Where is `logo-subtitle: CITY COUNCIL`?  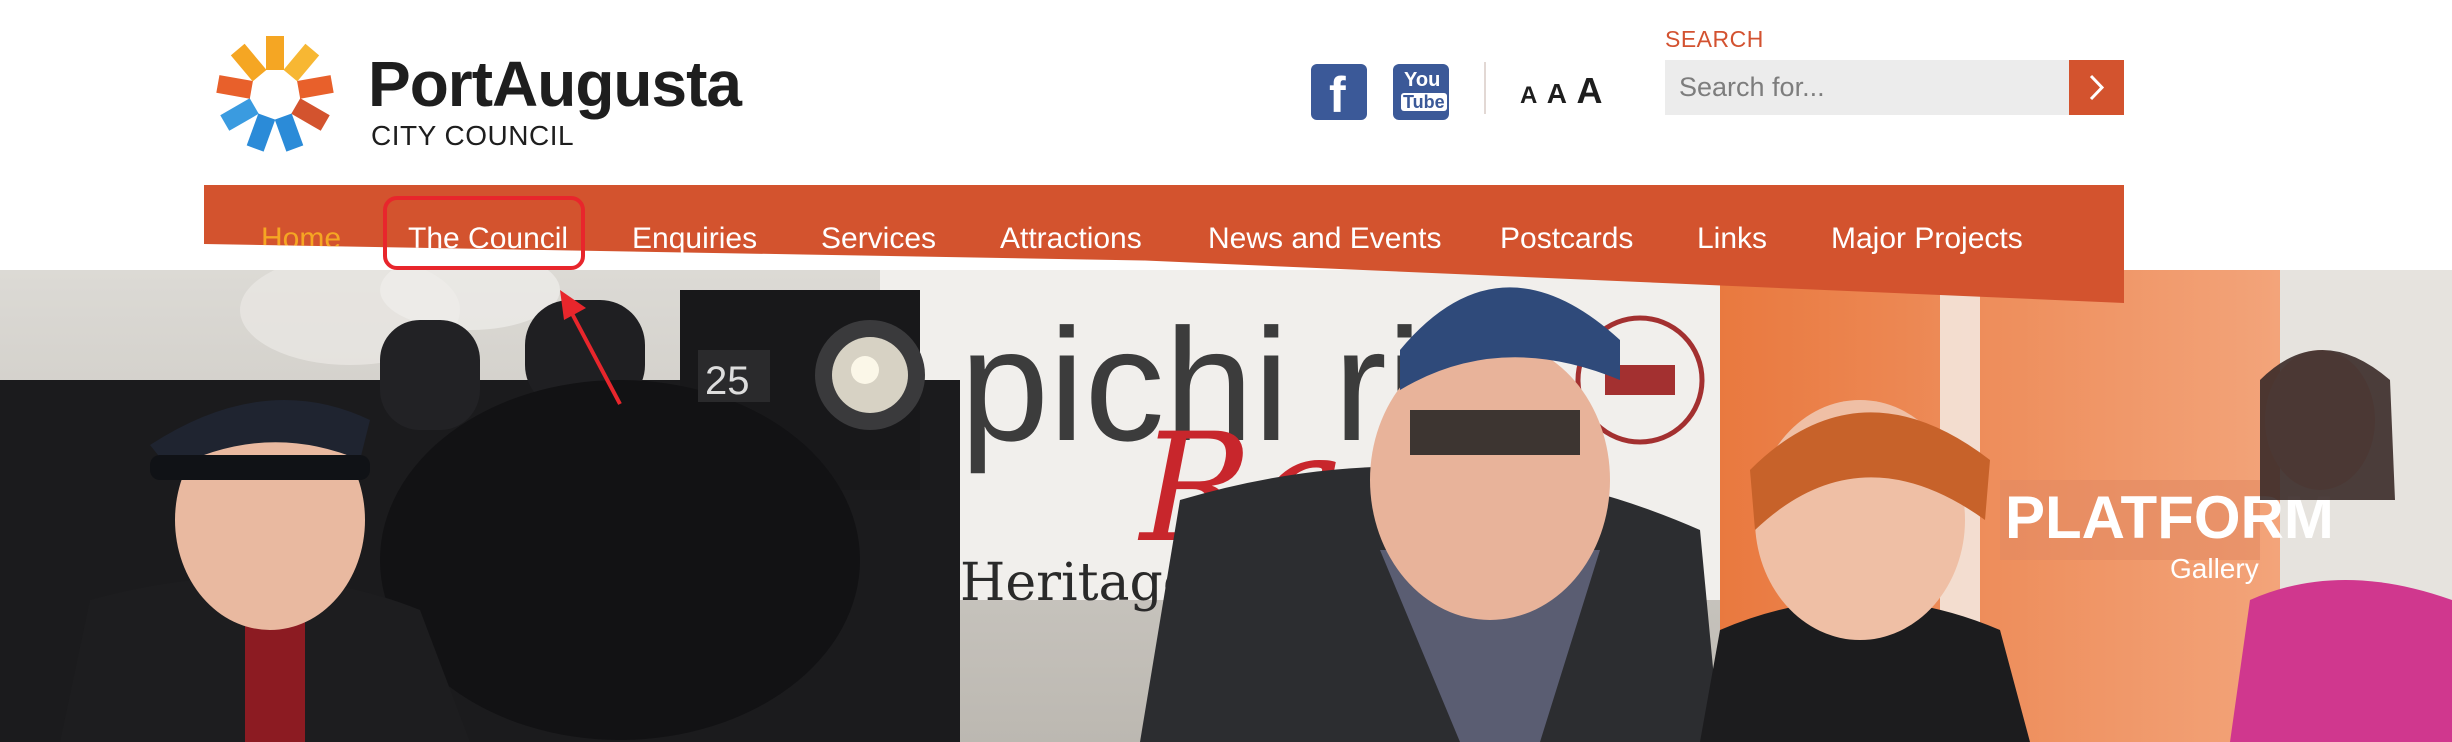
logo-subtitle: CITY COUNCIL is located at coordinates (473, 135).